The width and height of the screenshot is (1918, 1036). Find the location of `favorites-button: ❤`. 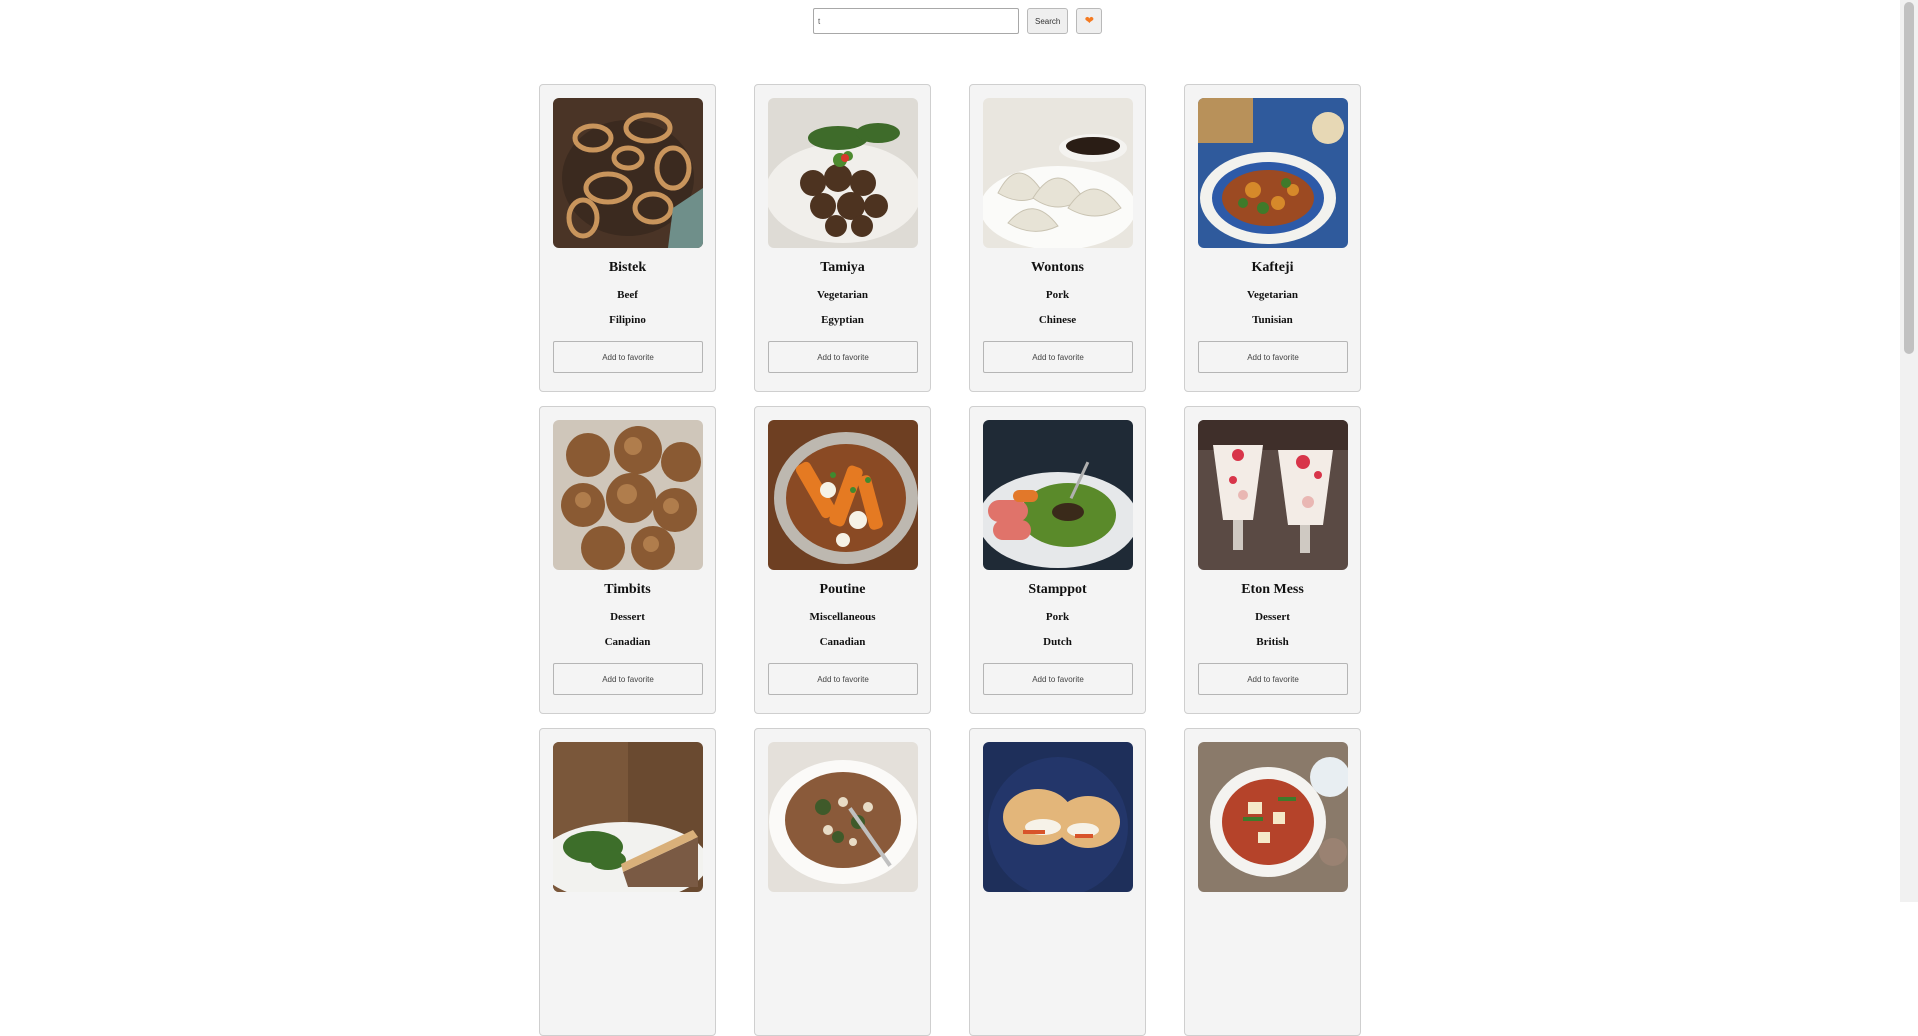

favorites-button: ❤ is located at coordinates (1089, 21).